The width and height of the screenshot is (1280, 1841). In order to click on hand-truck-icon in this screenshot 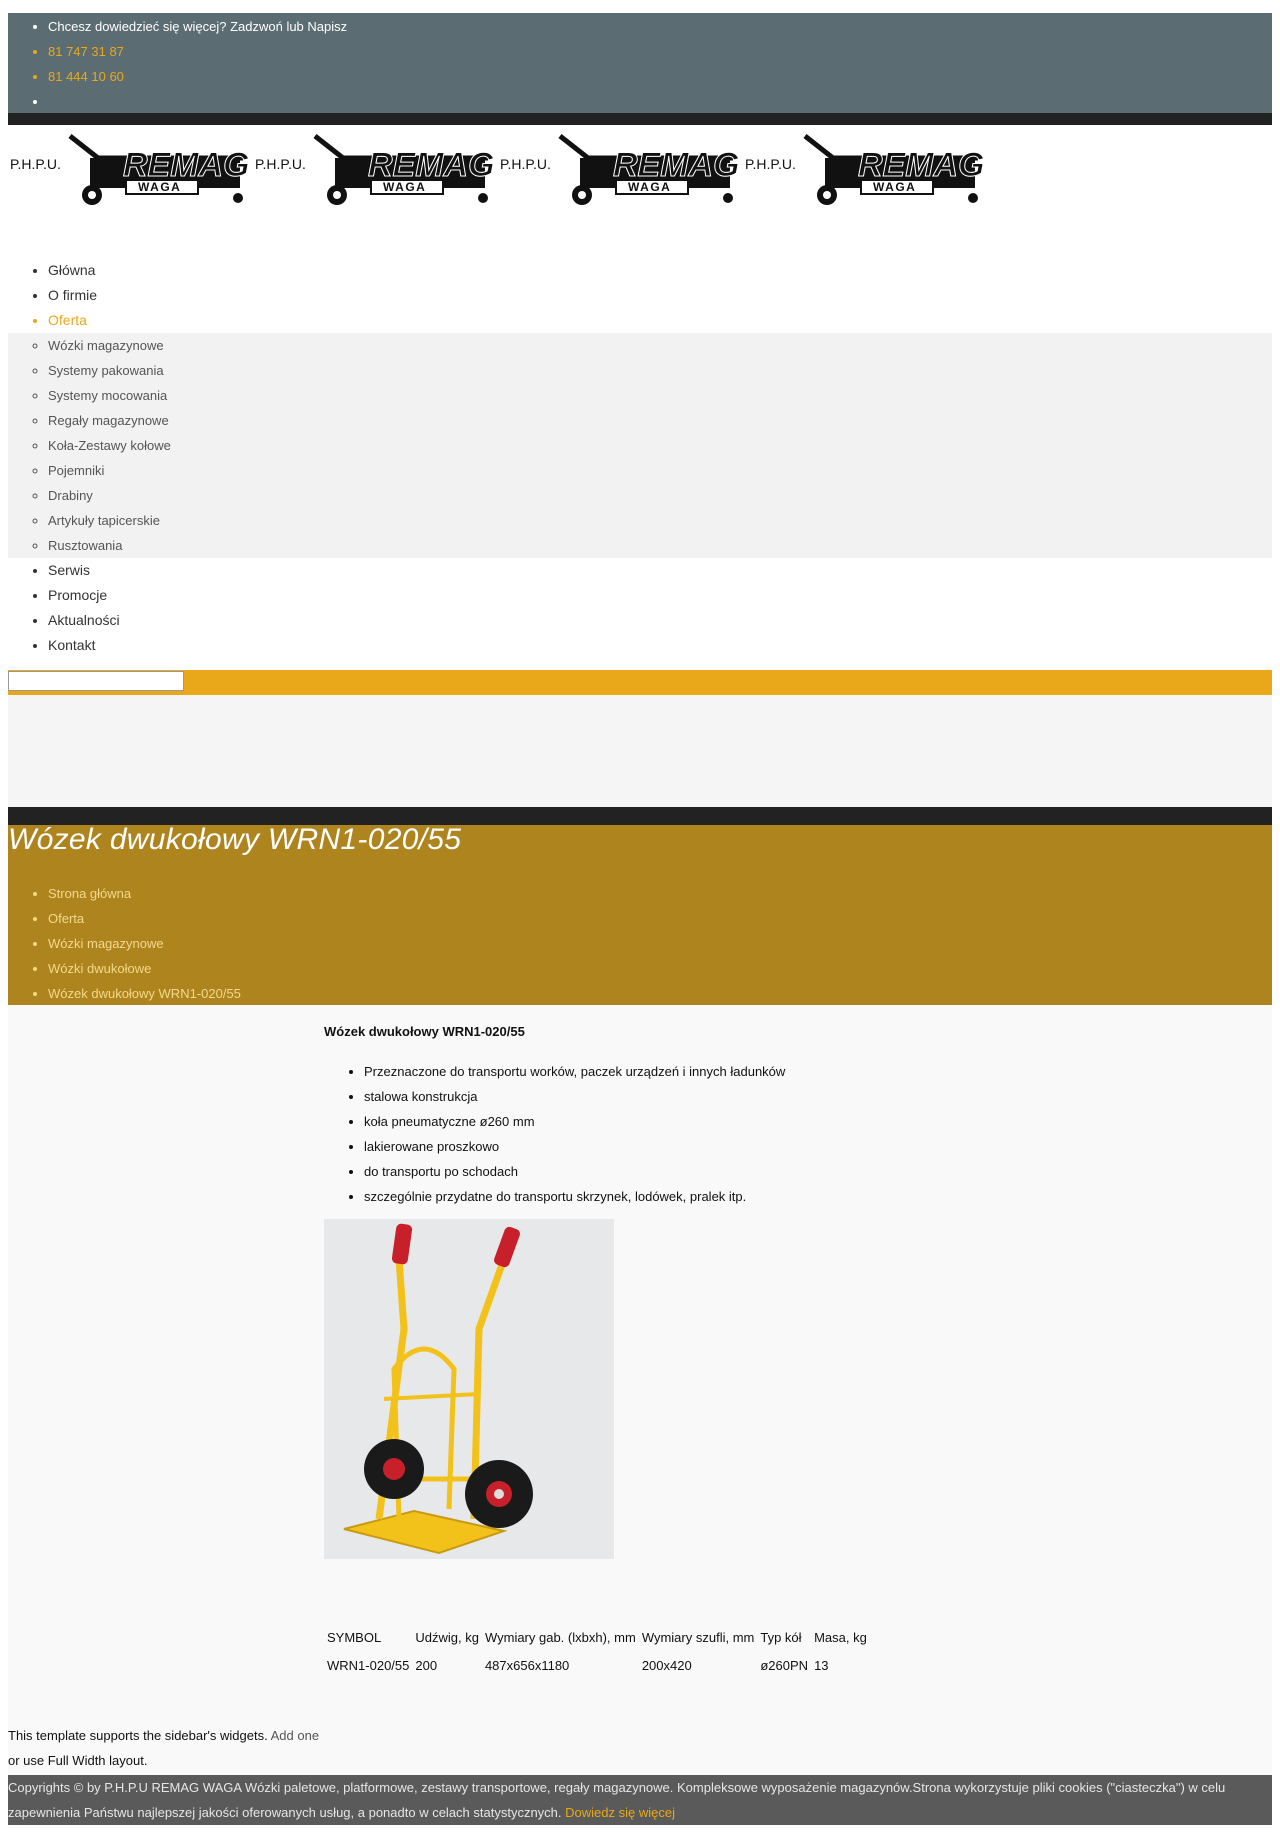, I will do `click(469, 1389)`.